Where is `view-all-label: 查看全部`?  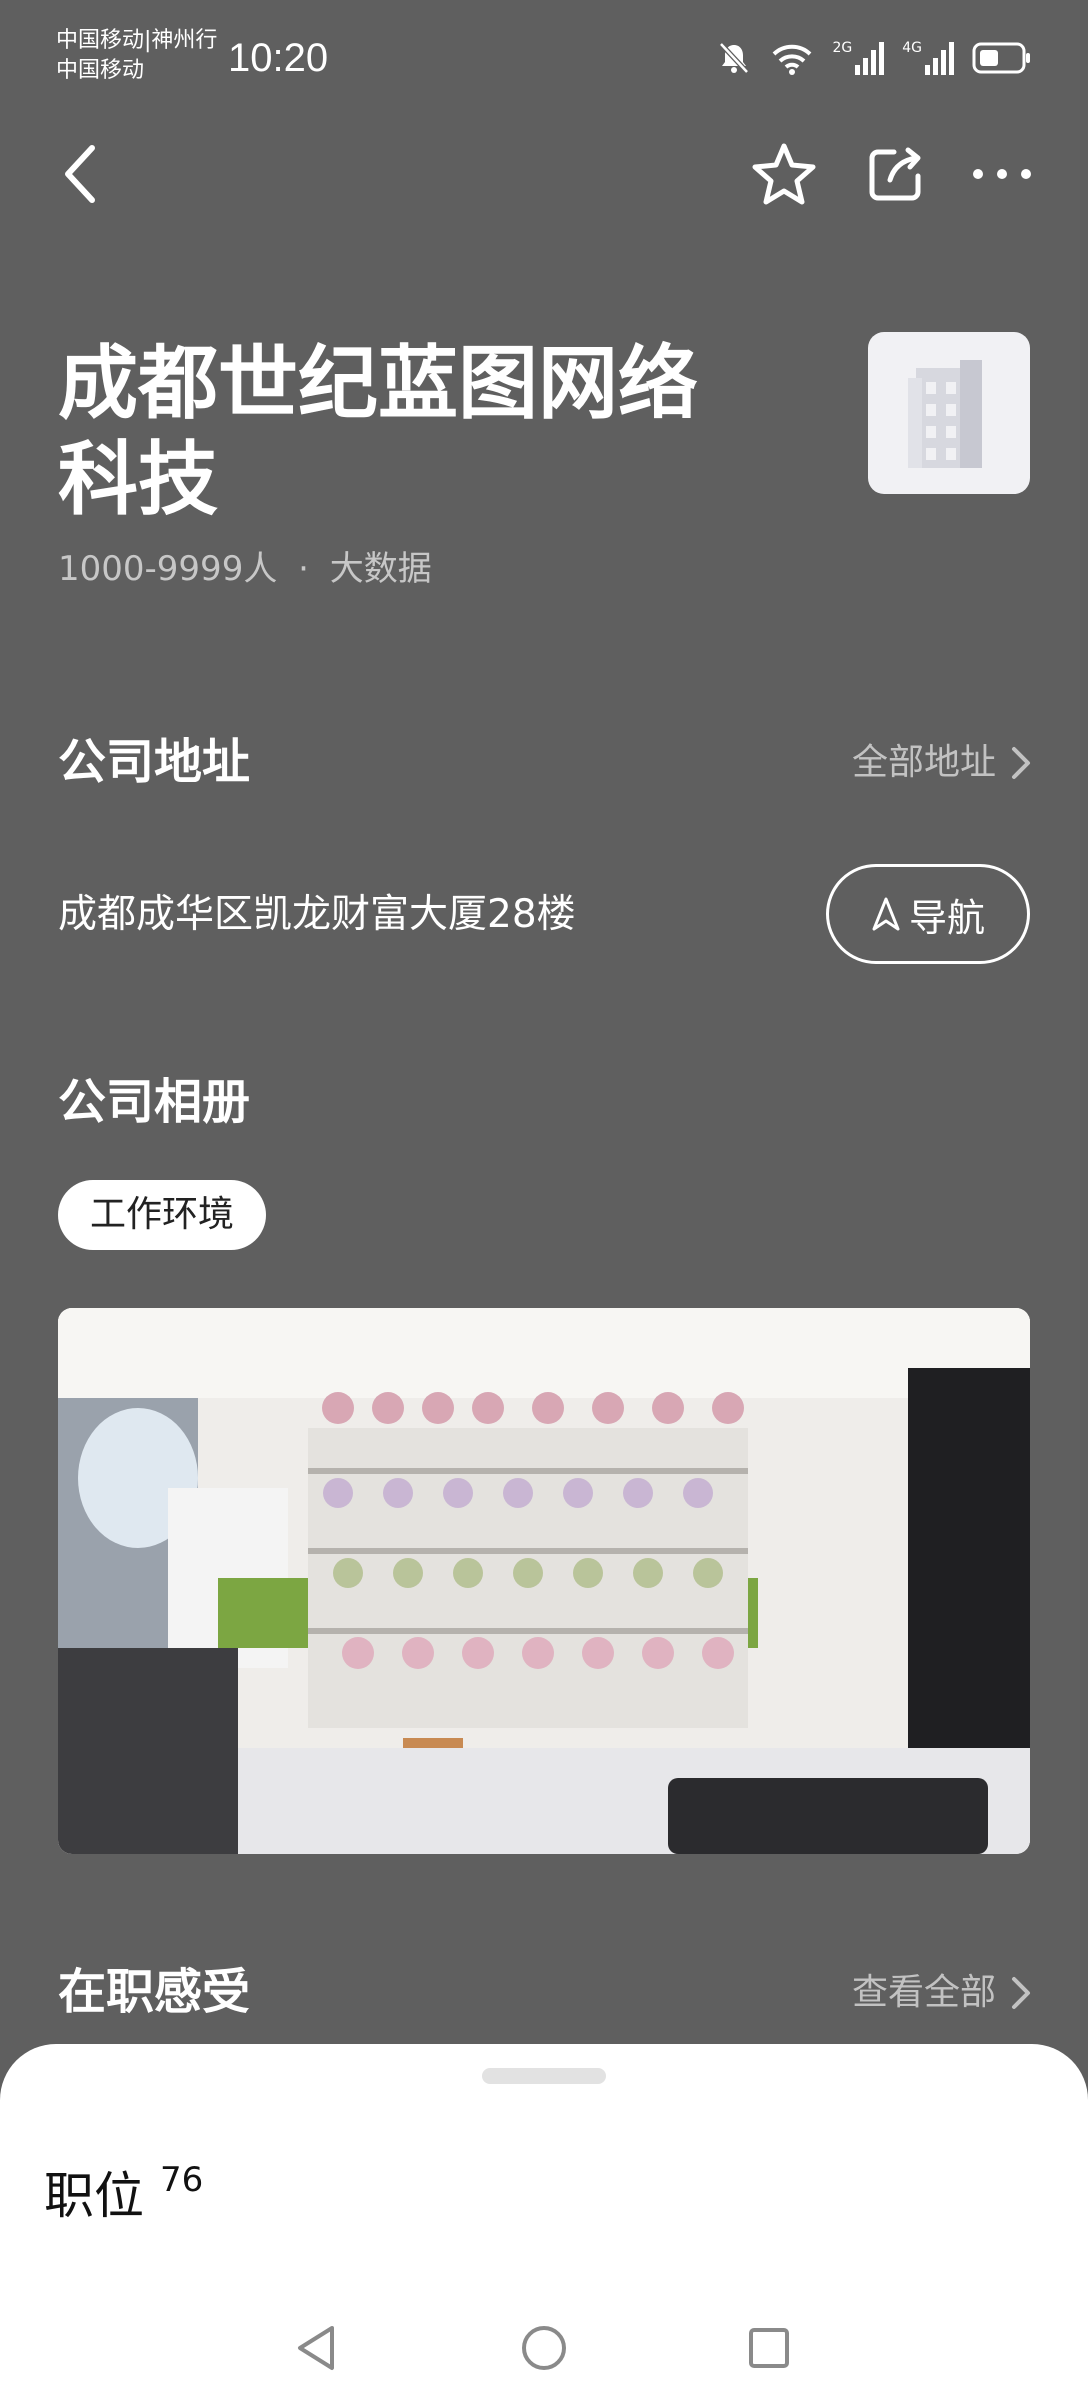
view-all-label: 查看全部 is located at coordinates (923, 1992).